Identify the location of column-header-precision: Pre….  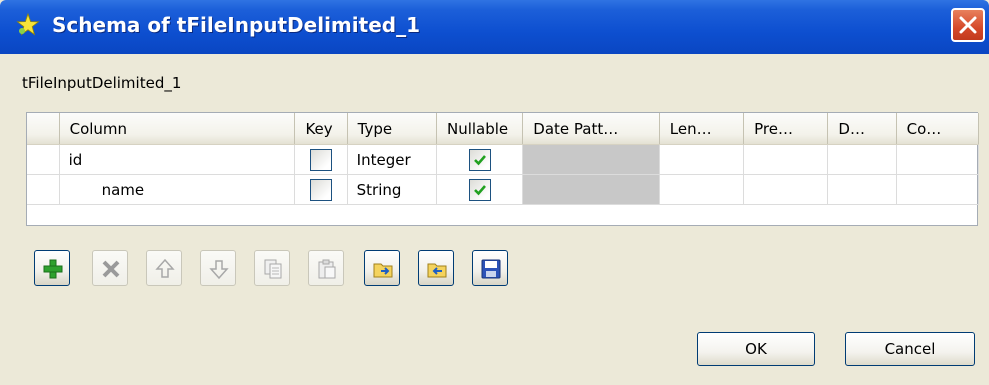
(786, 129).